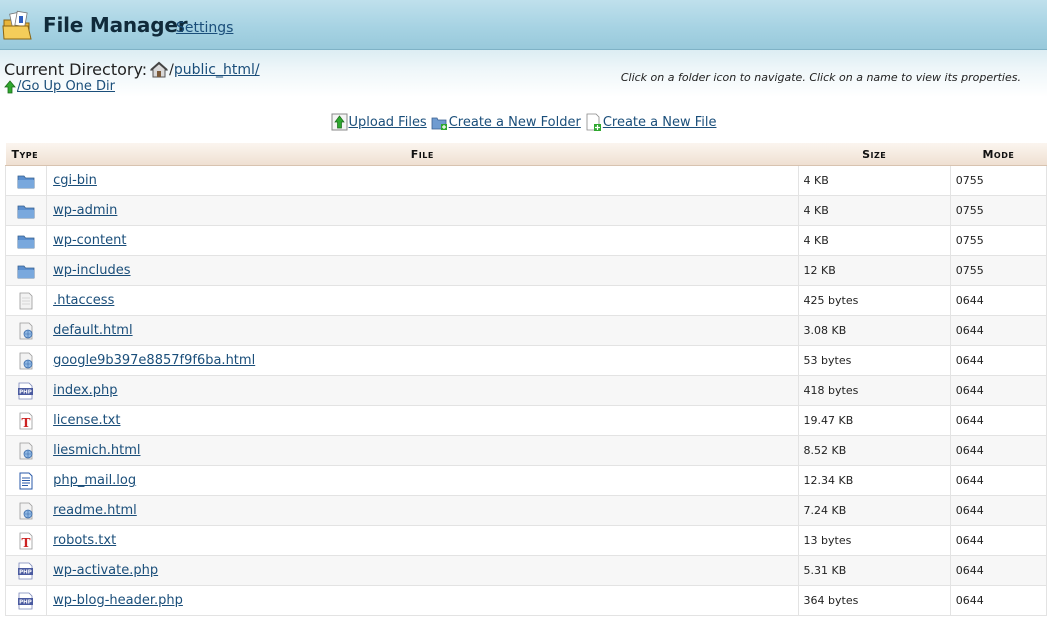 The width and height of the screenshot is (1047, 617). I want to click on table-row: Tlicense.txt 19.47 KB 0644, so click(525, 420).